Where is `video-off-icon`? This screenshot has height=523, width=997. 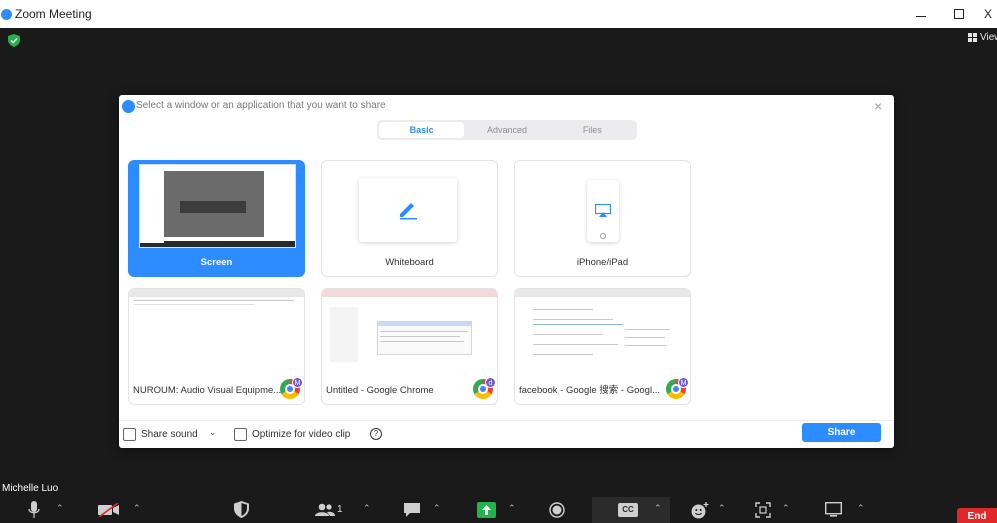 video-off-icon is located at coordinates (109, 512).